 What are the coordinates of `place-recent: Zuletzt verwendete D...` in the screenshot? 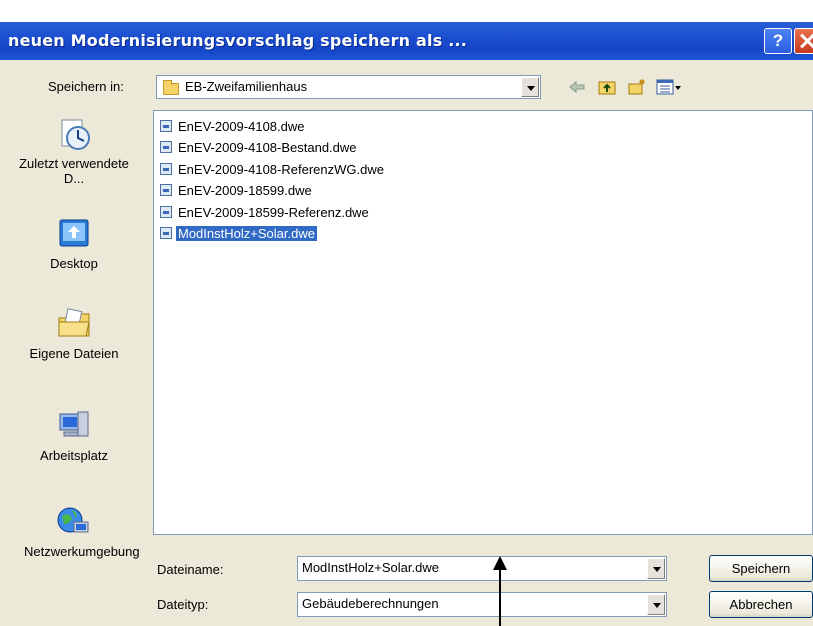 It's located at (74, 151).